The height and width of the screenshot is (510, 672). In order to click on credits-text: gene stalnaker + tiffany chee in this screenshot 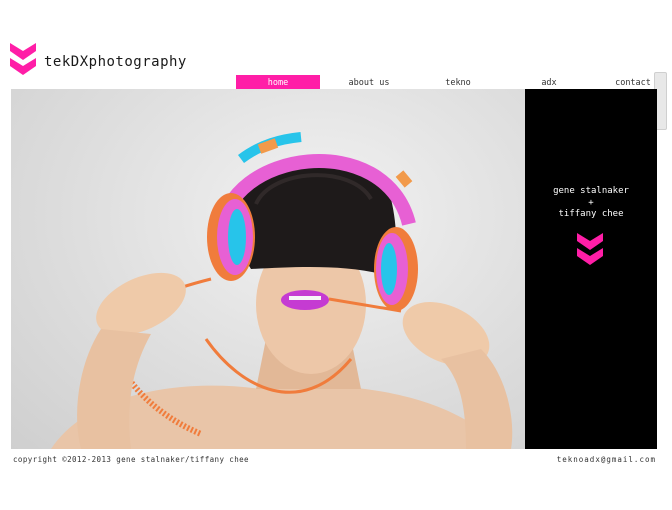, I will do `click(591, 203)`.